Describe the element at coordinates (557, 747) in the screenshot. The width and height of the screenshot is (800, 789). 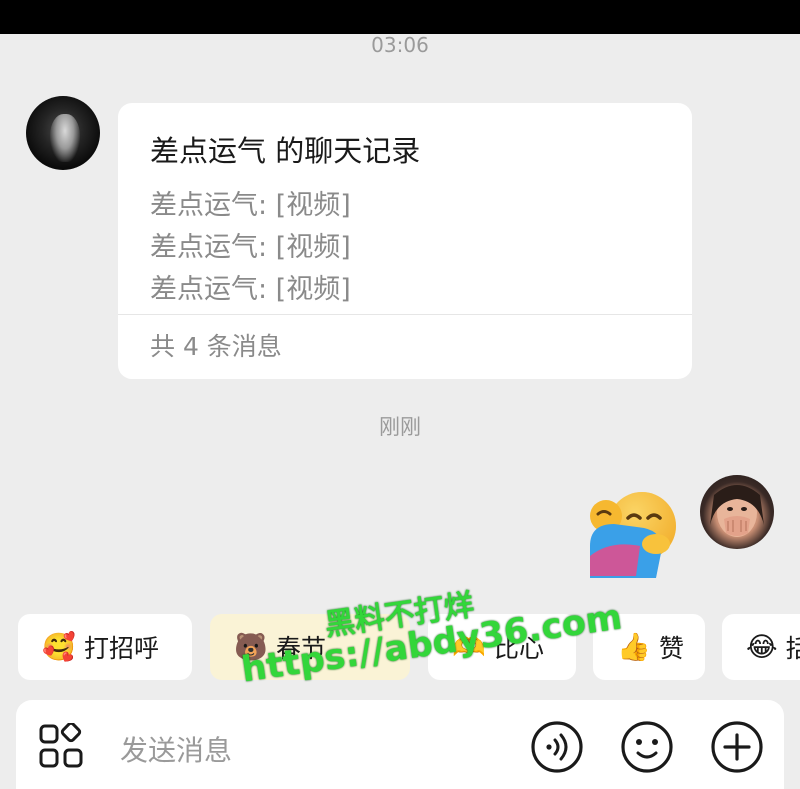
I see `voice-icon` at that location.